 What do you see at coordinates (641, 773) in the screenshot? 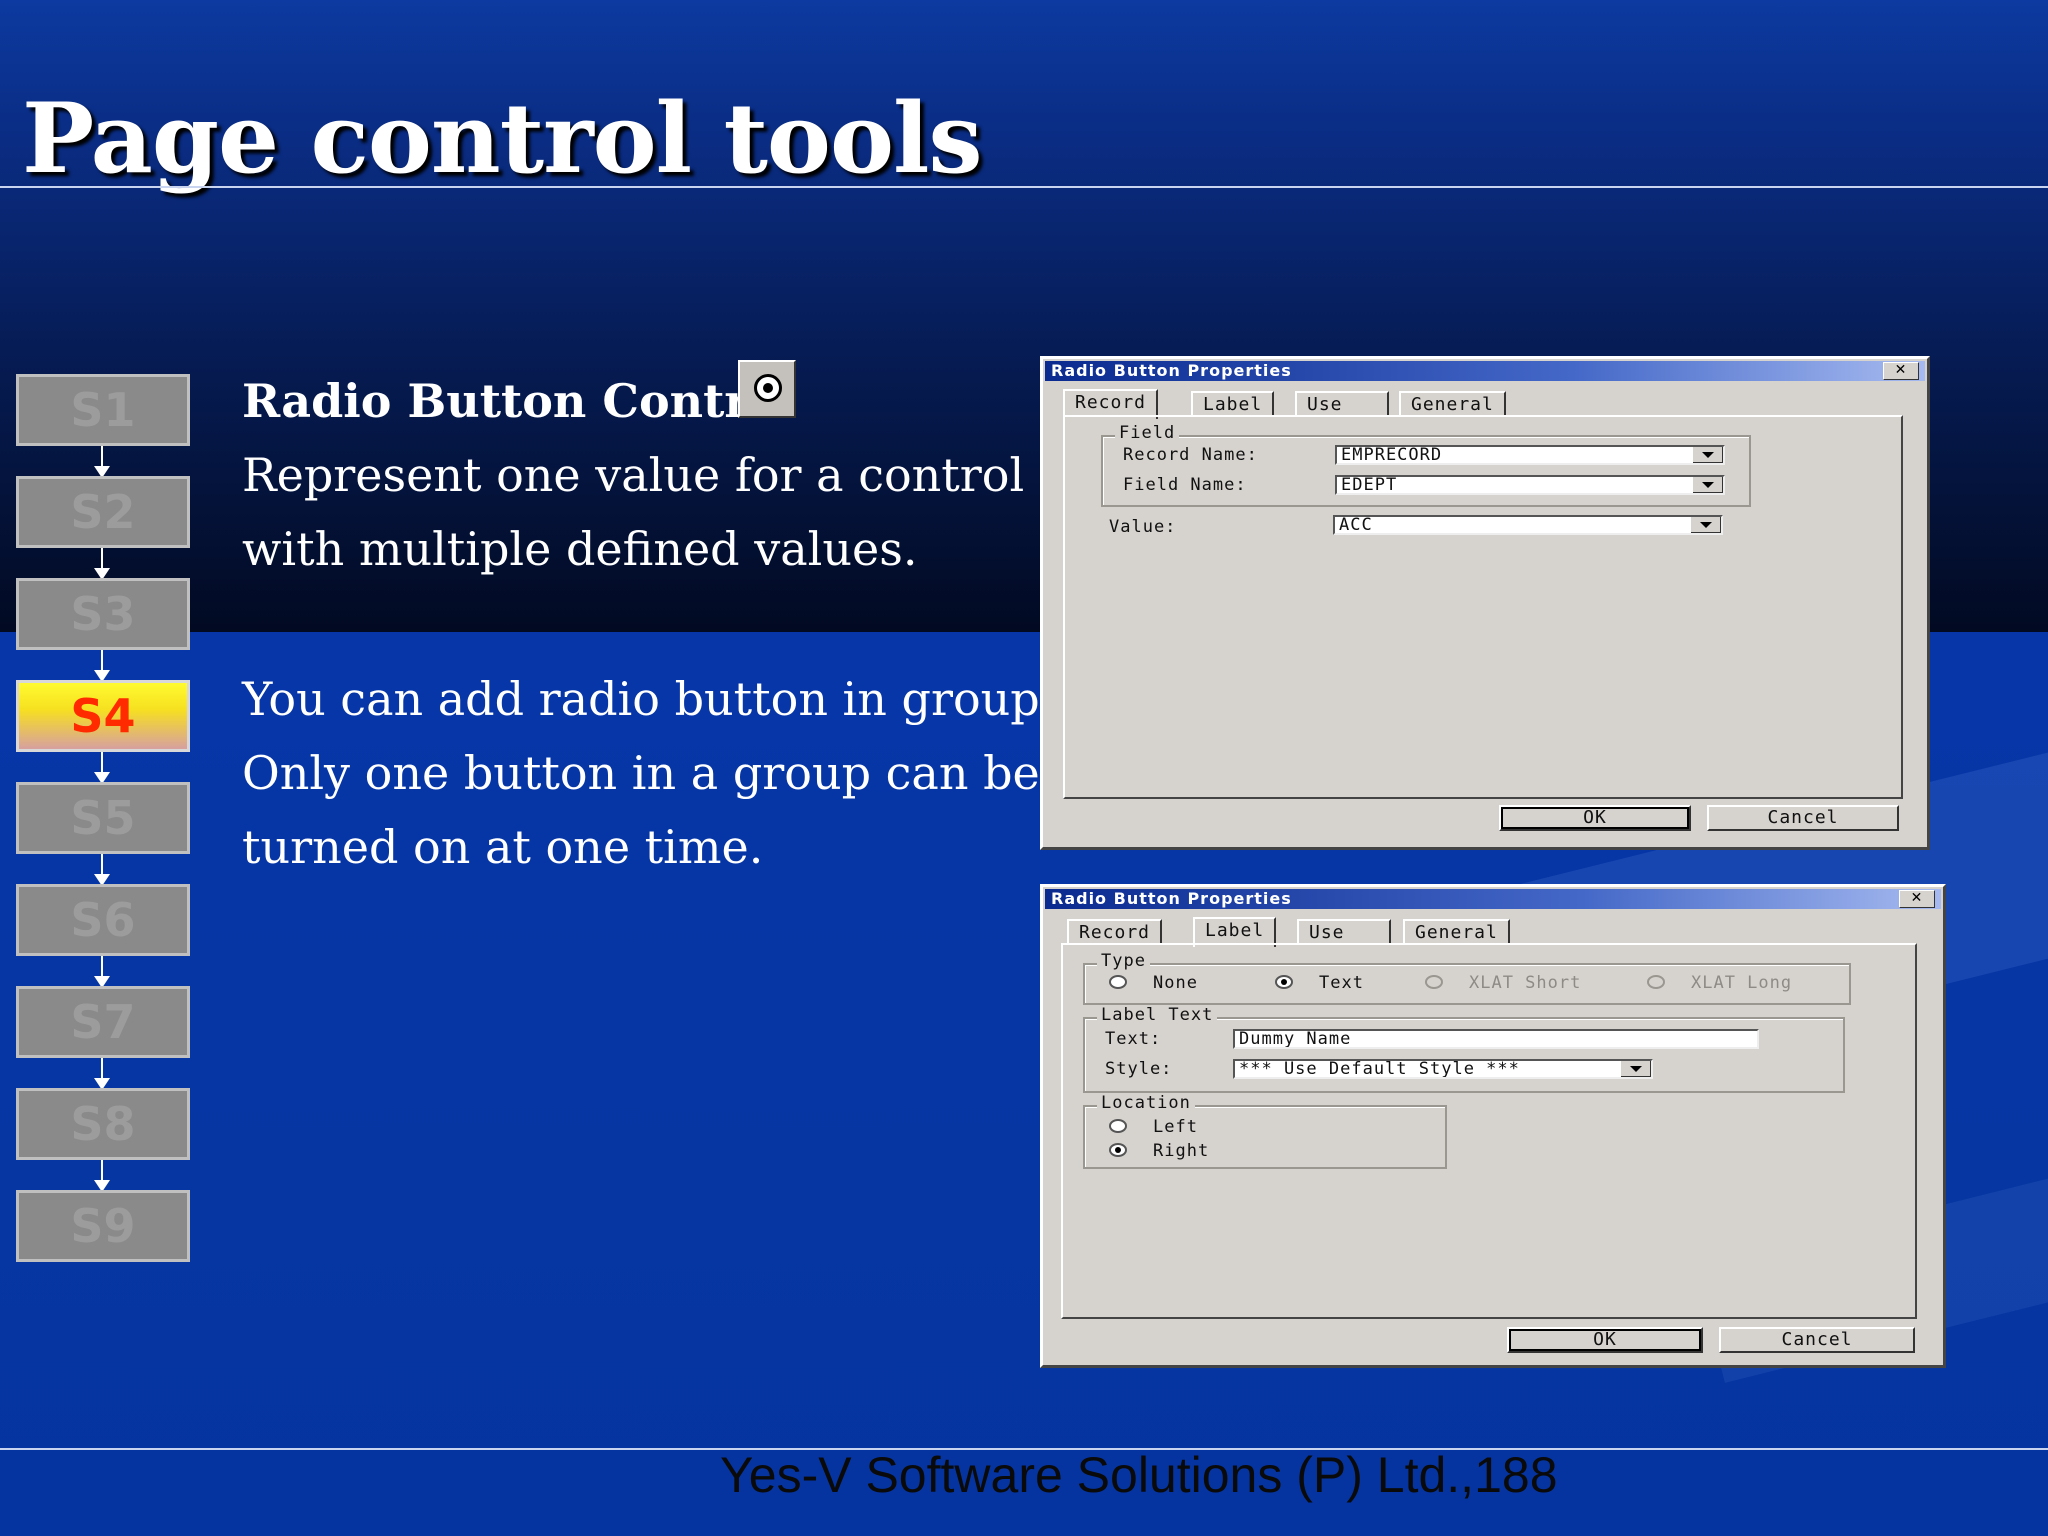
I see `description-line: Only one button in a group can be` at bounding box center [641, 773].